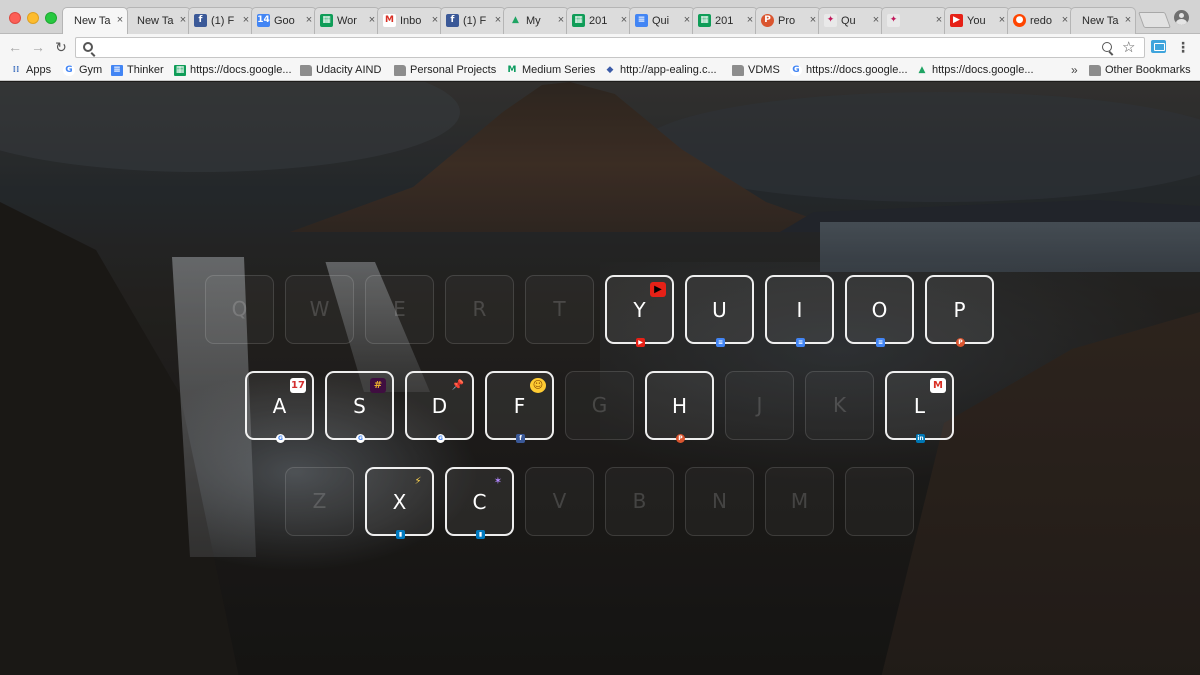  I want to click on browser-tab: M Inbo ×, so click(410, 20).